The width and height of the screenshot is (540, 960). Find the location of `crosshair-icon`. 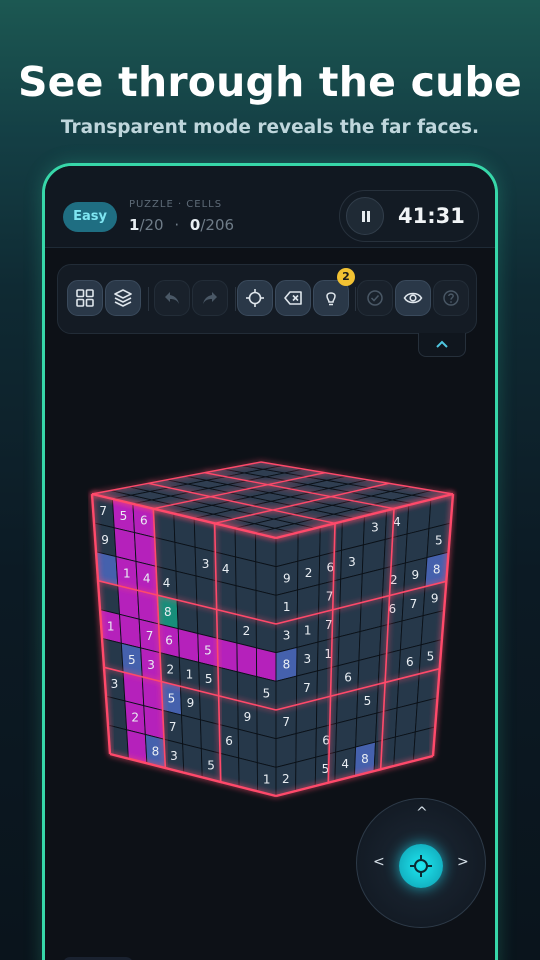

crosshair-icon is located at coordinates (421, 866).